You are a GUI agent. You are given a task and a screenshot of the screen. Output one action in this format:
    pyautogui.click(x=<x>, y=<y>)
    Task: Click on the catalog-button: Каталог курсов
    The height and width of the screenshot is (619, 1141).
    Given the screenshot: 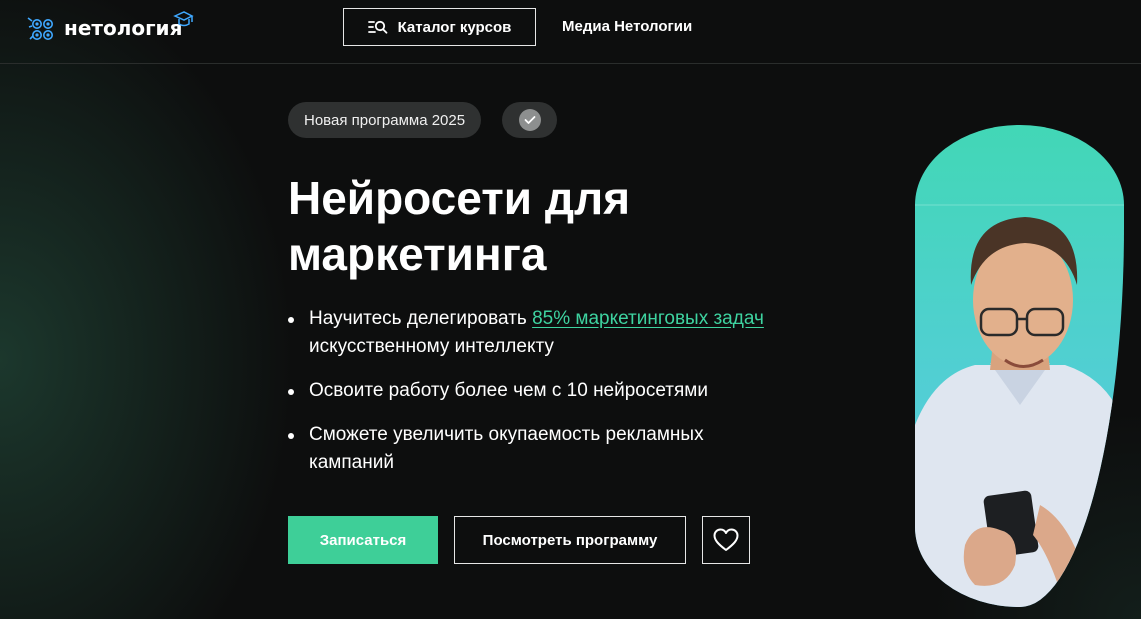 What is the action you would take?
    pyautogui.click(x=439, y=27)
    